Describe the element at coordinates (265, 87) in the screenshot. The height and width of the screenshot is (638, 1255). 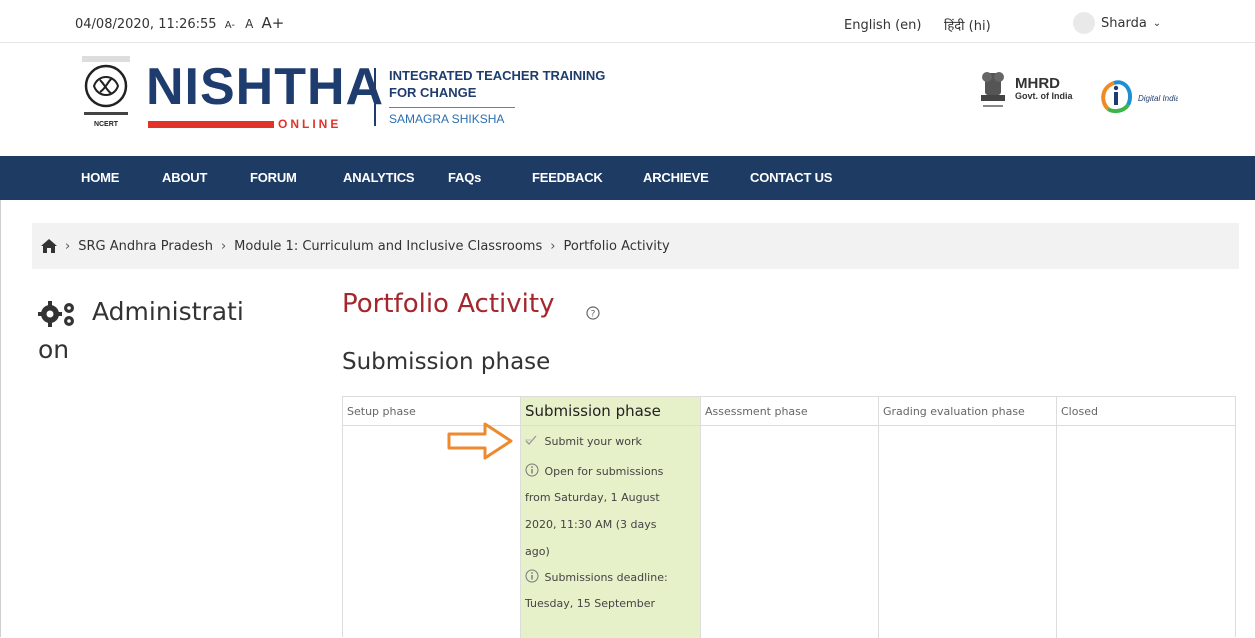
I see `brand-name: NISHTHA` at that location.